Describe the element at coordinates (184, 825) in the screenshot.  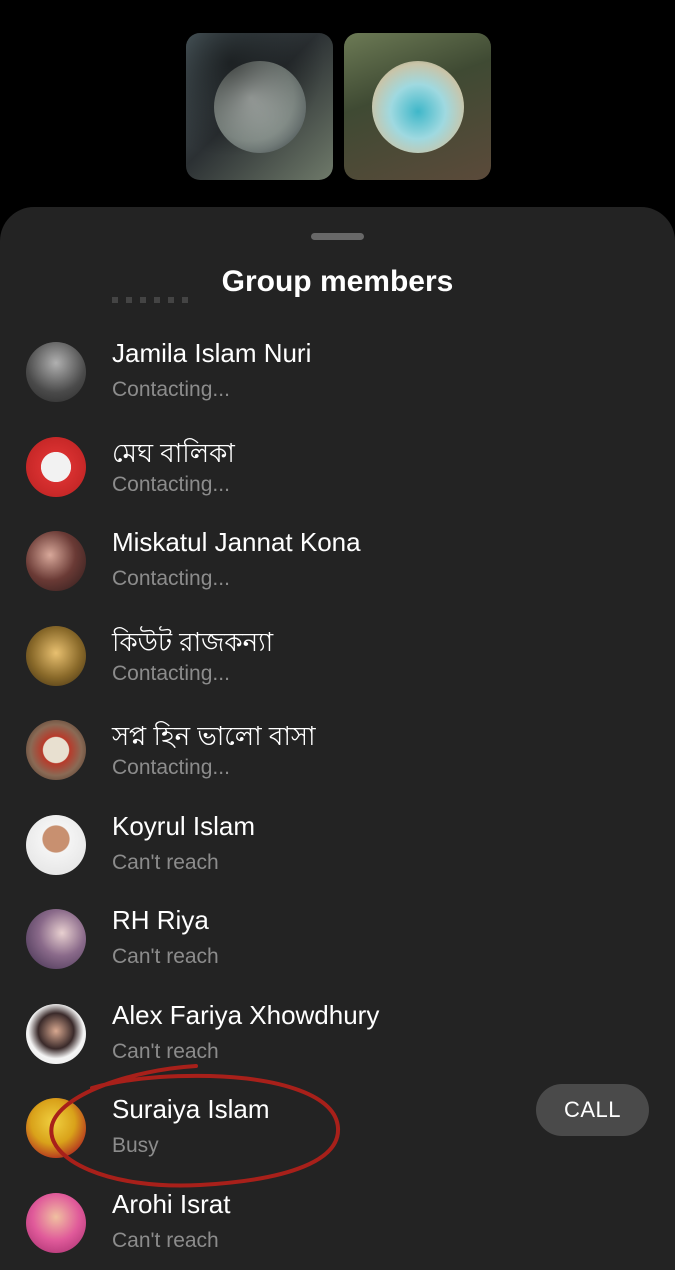
I see `member-name: Koyrul Islam` at that location.